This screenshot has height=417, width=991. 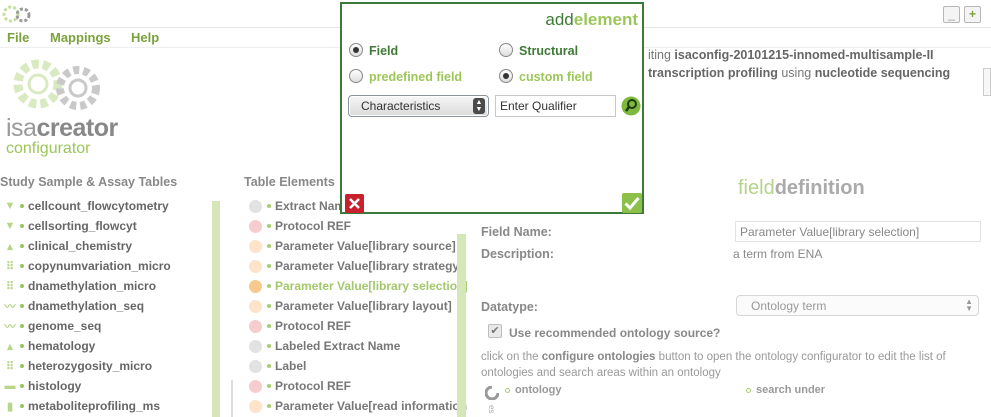 I want to click on study-table-label: genome_seq, so click(x=65, y=326).